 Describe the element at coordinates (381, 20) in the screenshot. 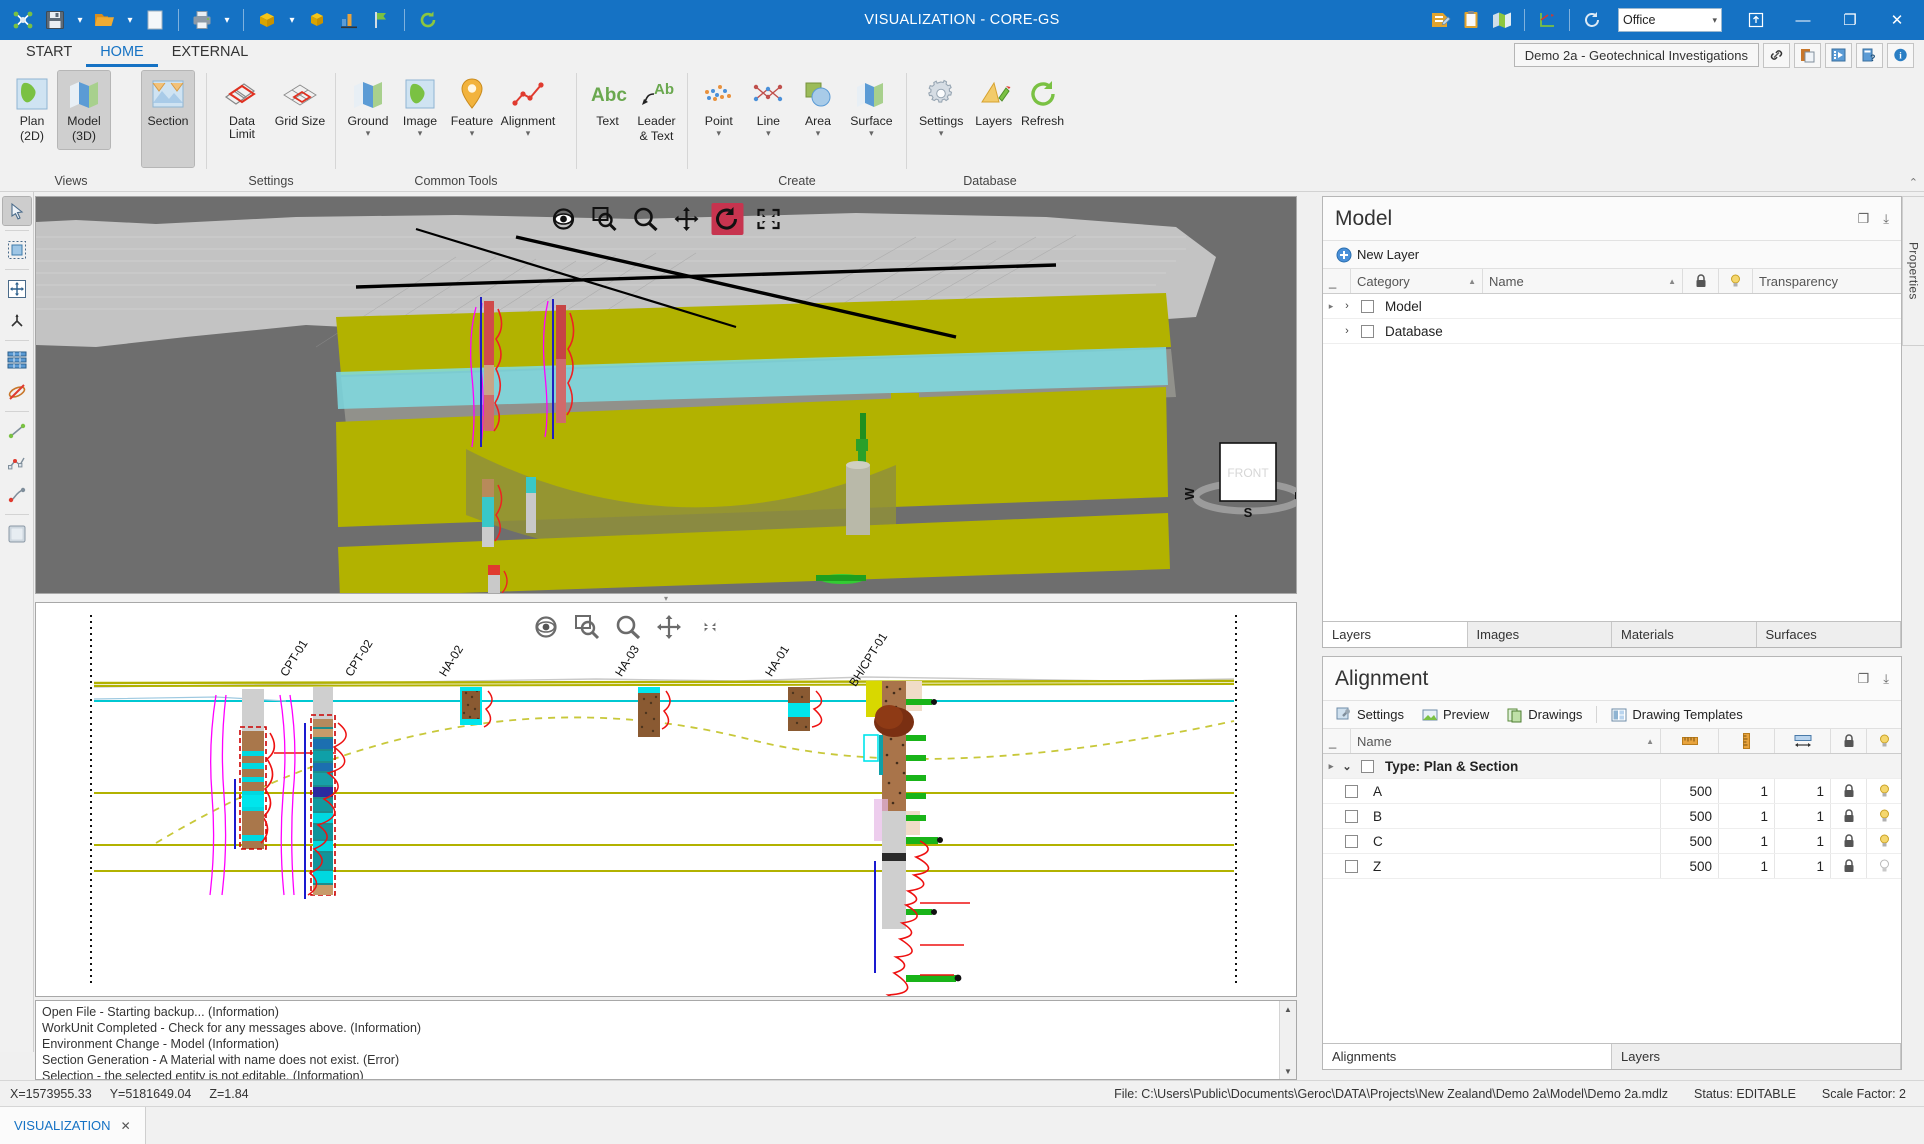

I see `flag-icon` at that location.